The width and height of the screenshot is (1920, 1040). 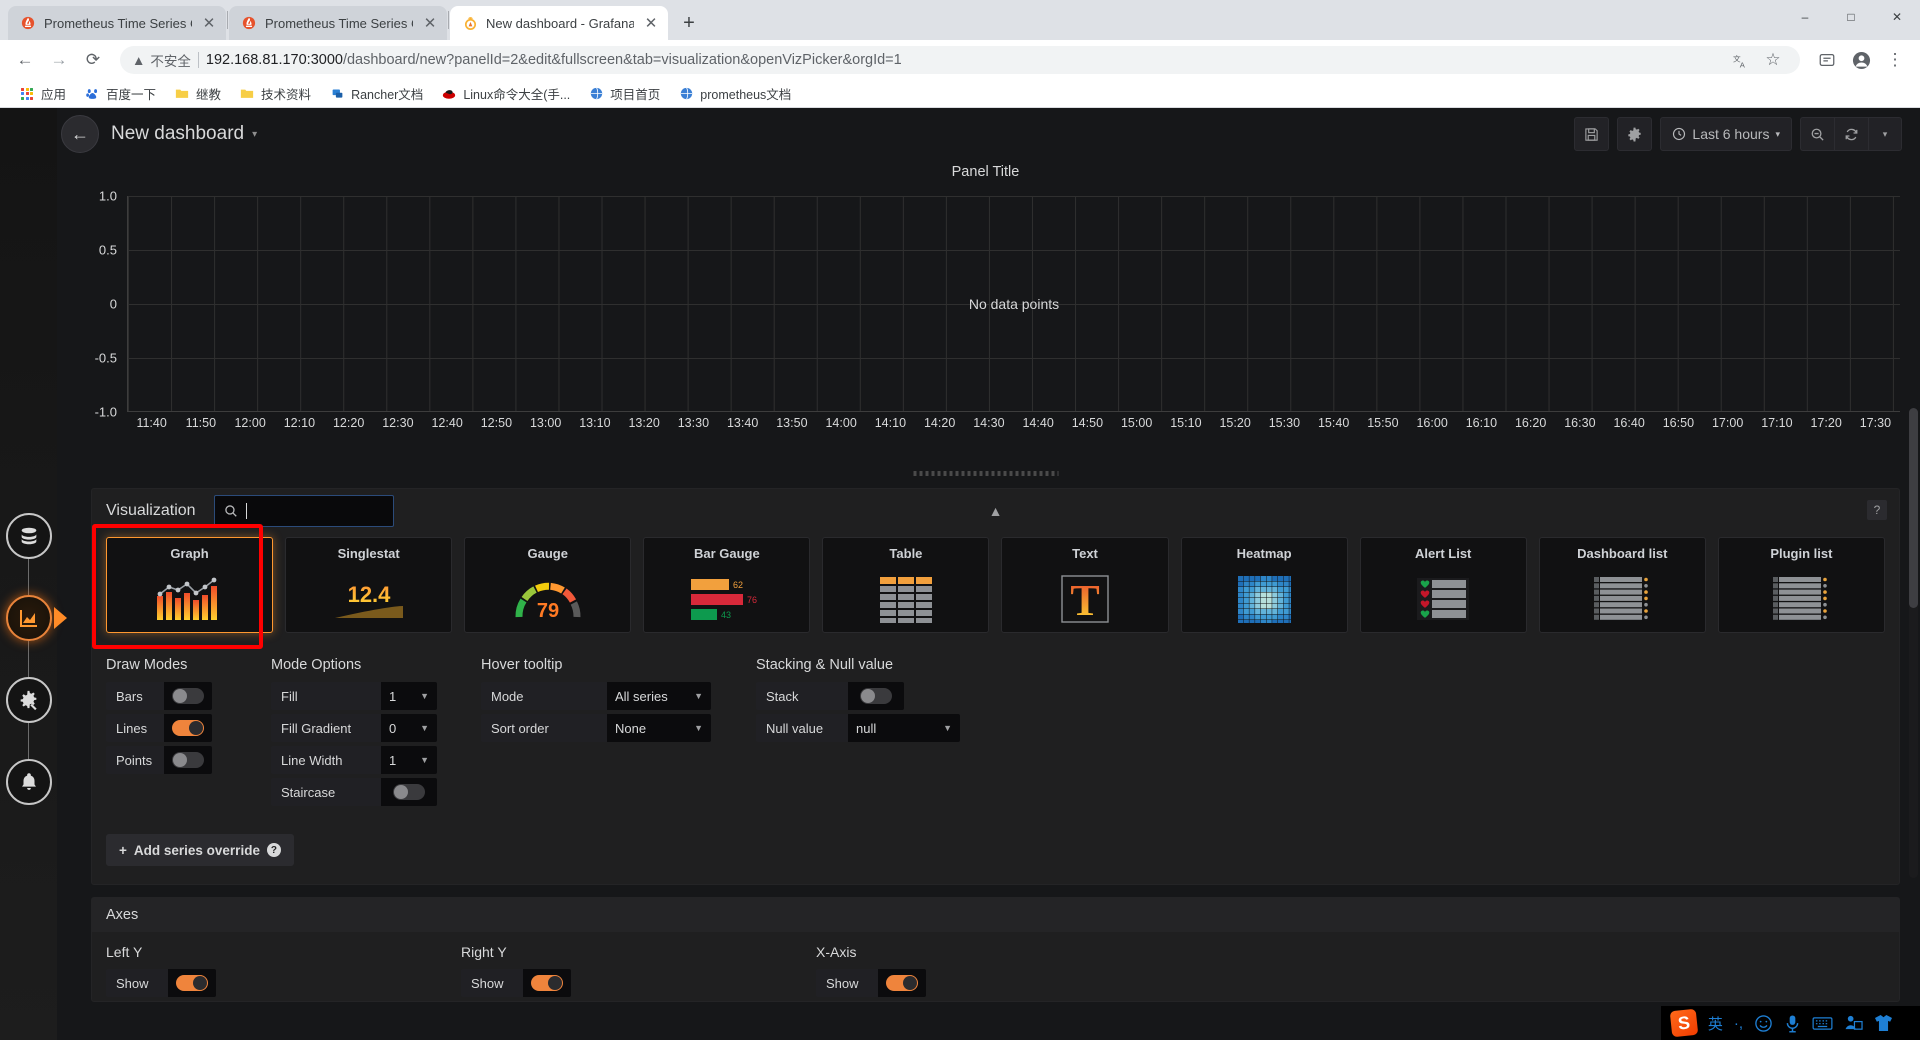 What do you see at coordinates (188, 760) in the screenshot?
I see `points-toggle` at bounding box center [188, 760].